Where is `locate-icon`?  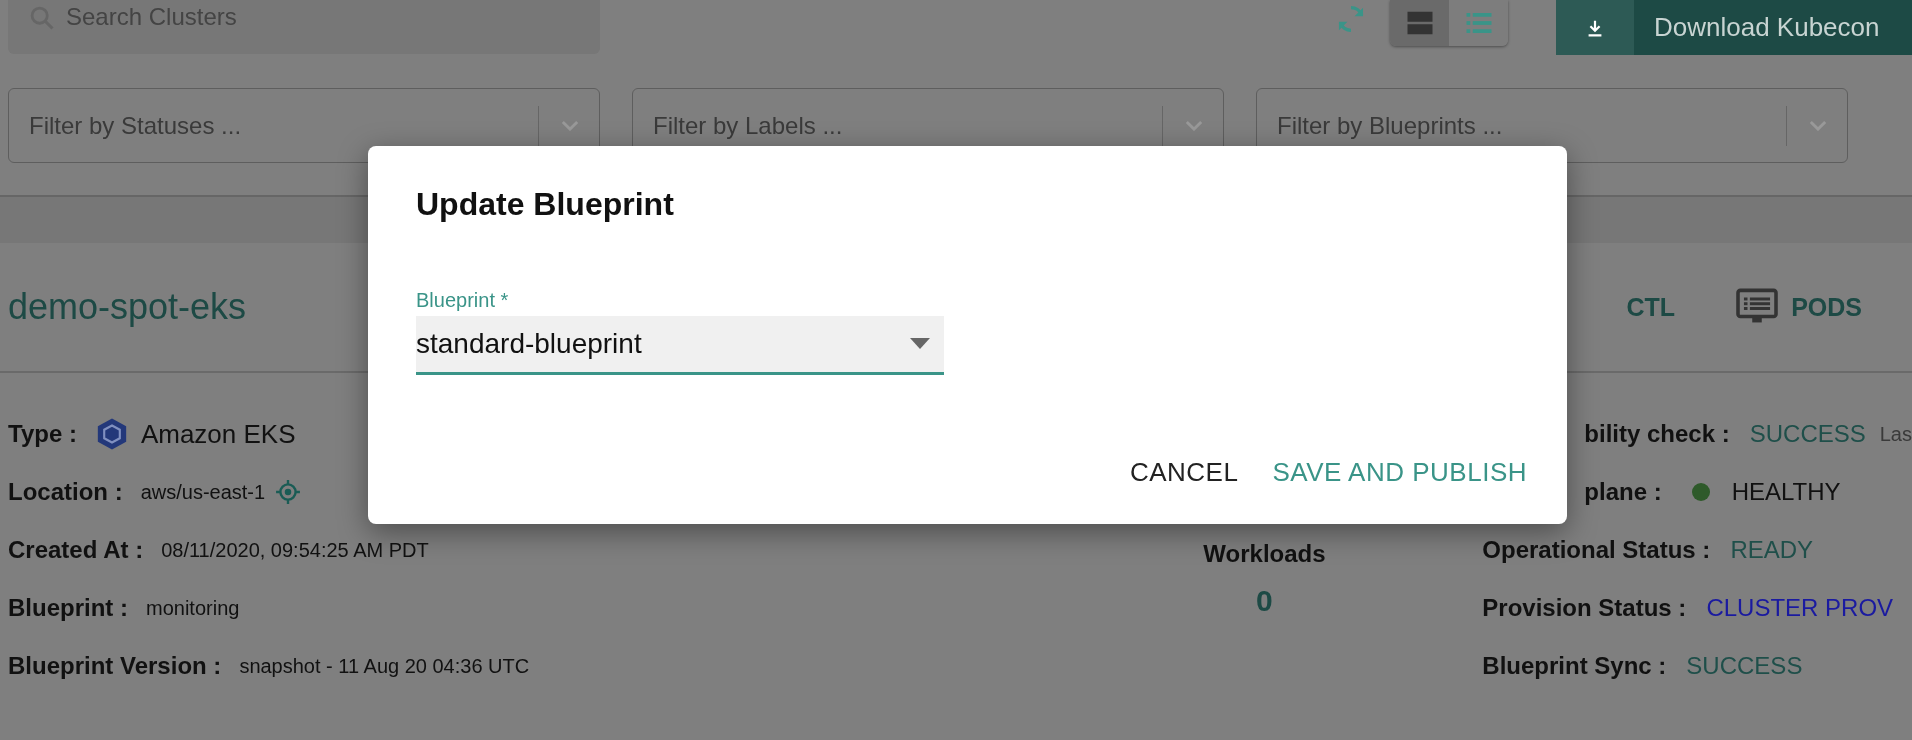 locate-icon is located at coordinates (288, 492).